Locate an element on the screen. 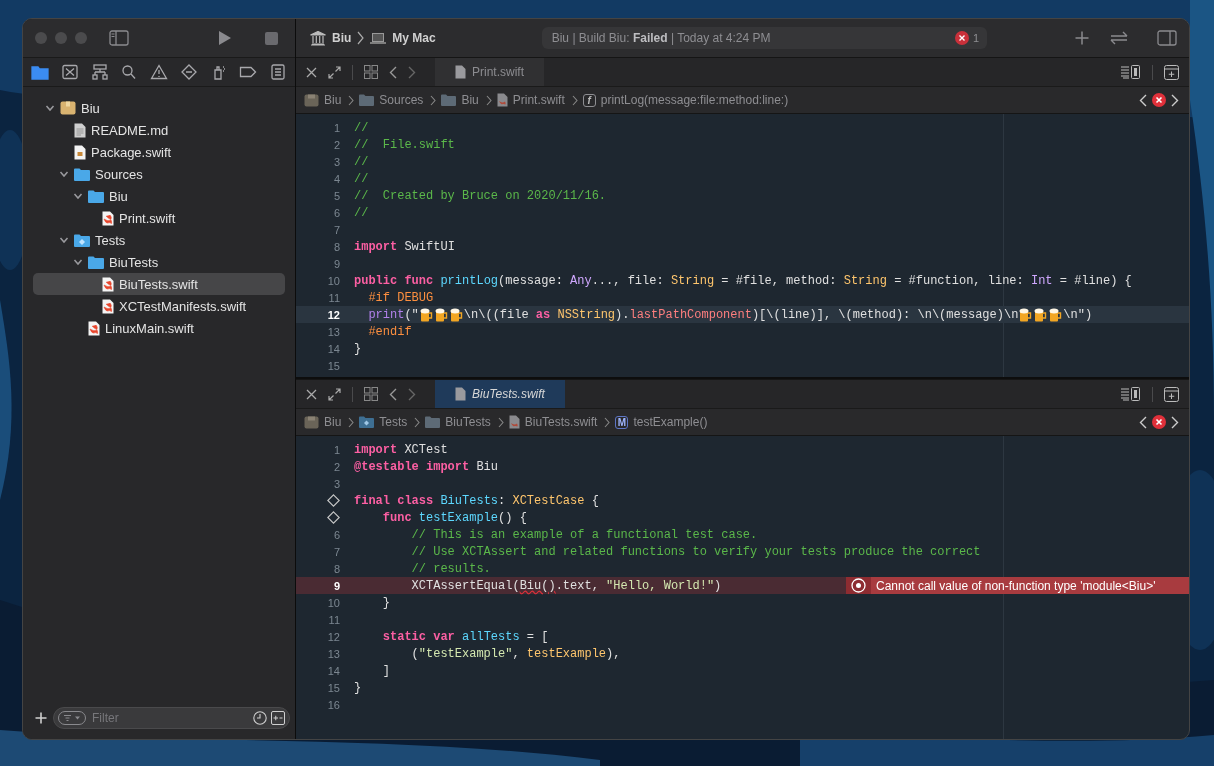  code-line: // is located at coordinates (361, 161).